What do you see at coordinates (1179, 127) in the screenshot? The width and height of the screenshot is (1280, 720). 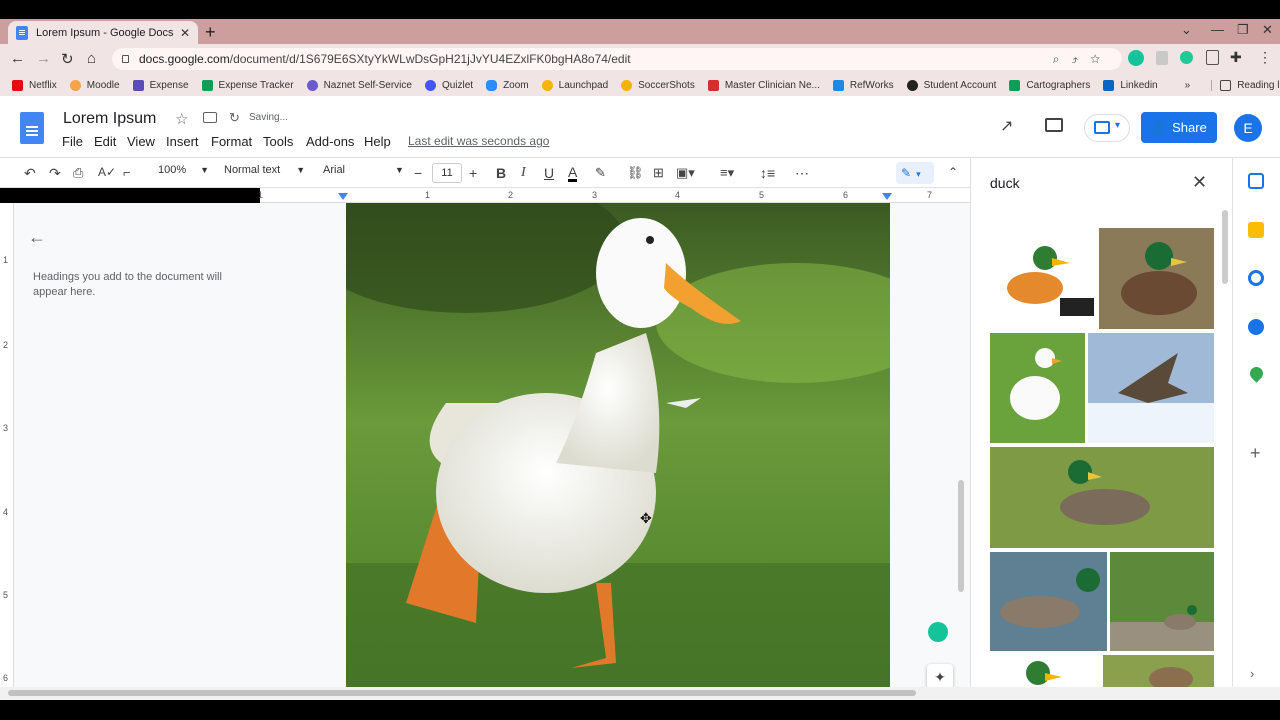 I see `share-button: 👤 Share` at bounding box center [1179, 127].